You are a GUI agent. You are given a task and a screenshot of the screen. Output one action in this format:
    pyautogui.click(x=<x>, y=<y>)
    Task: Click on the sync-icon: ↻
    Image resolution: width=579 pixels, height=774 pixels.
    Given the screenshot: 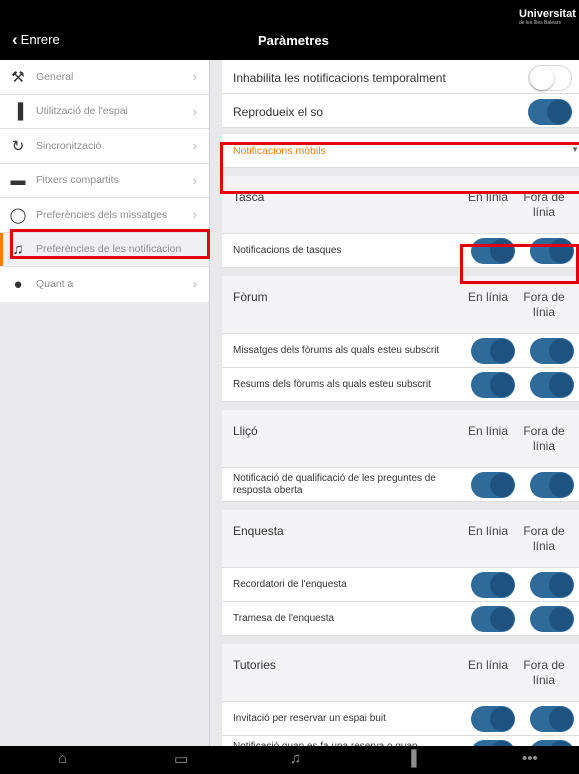 What is the action you would take?
    pyautogui.click(x=18, y=146)
    